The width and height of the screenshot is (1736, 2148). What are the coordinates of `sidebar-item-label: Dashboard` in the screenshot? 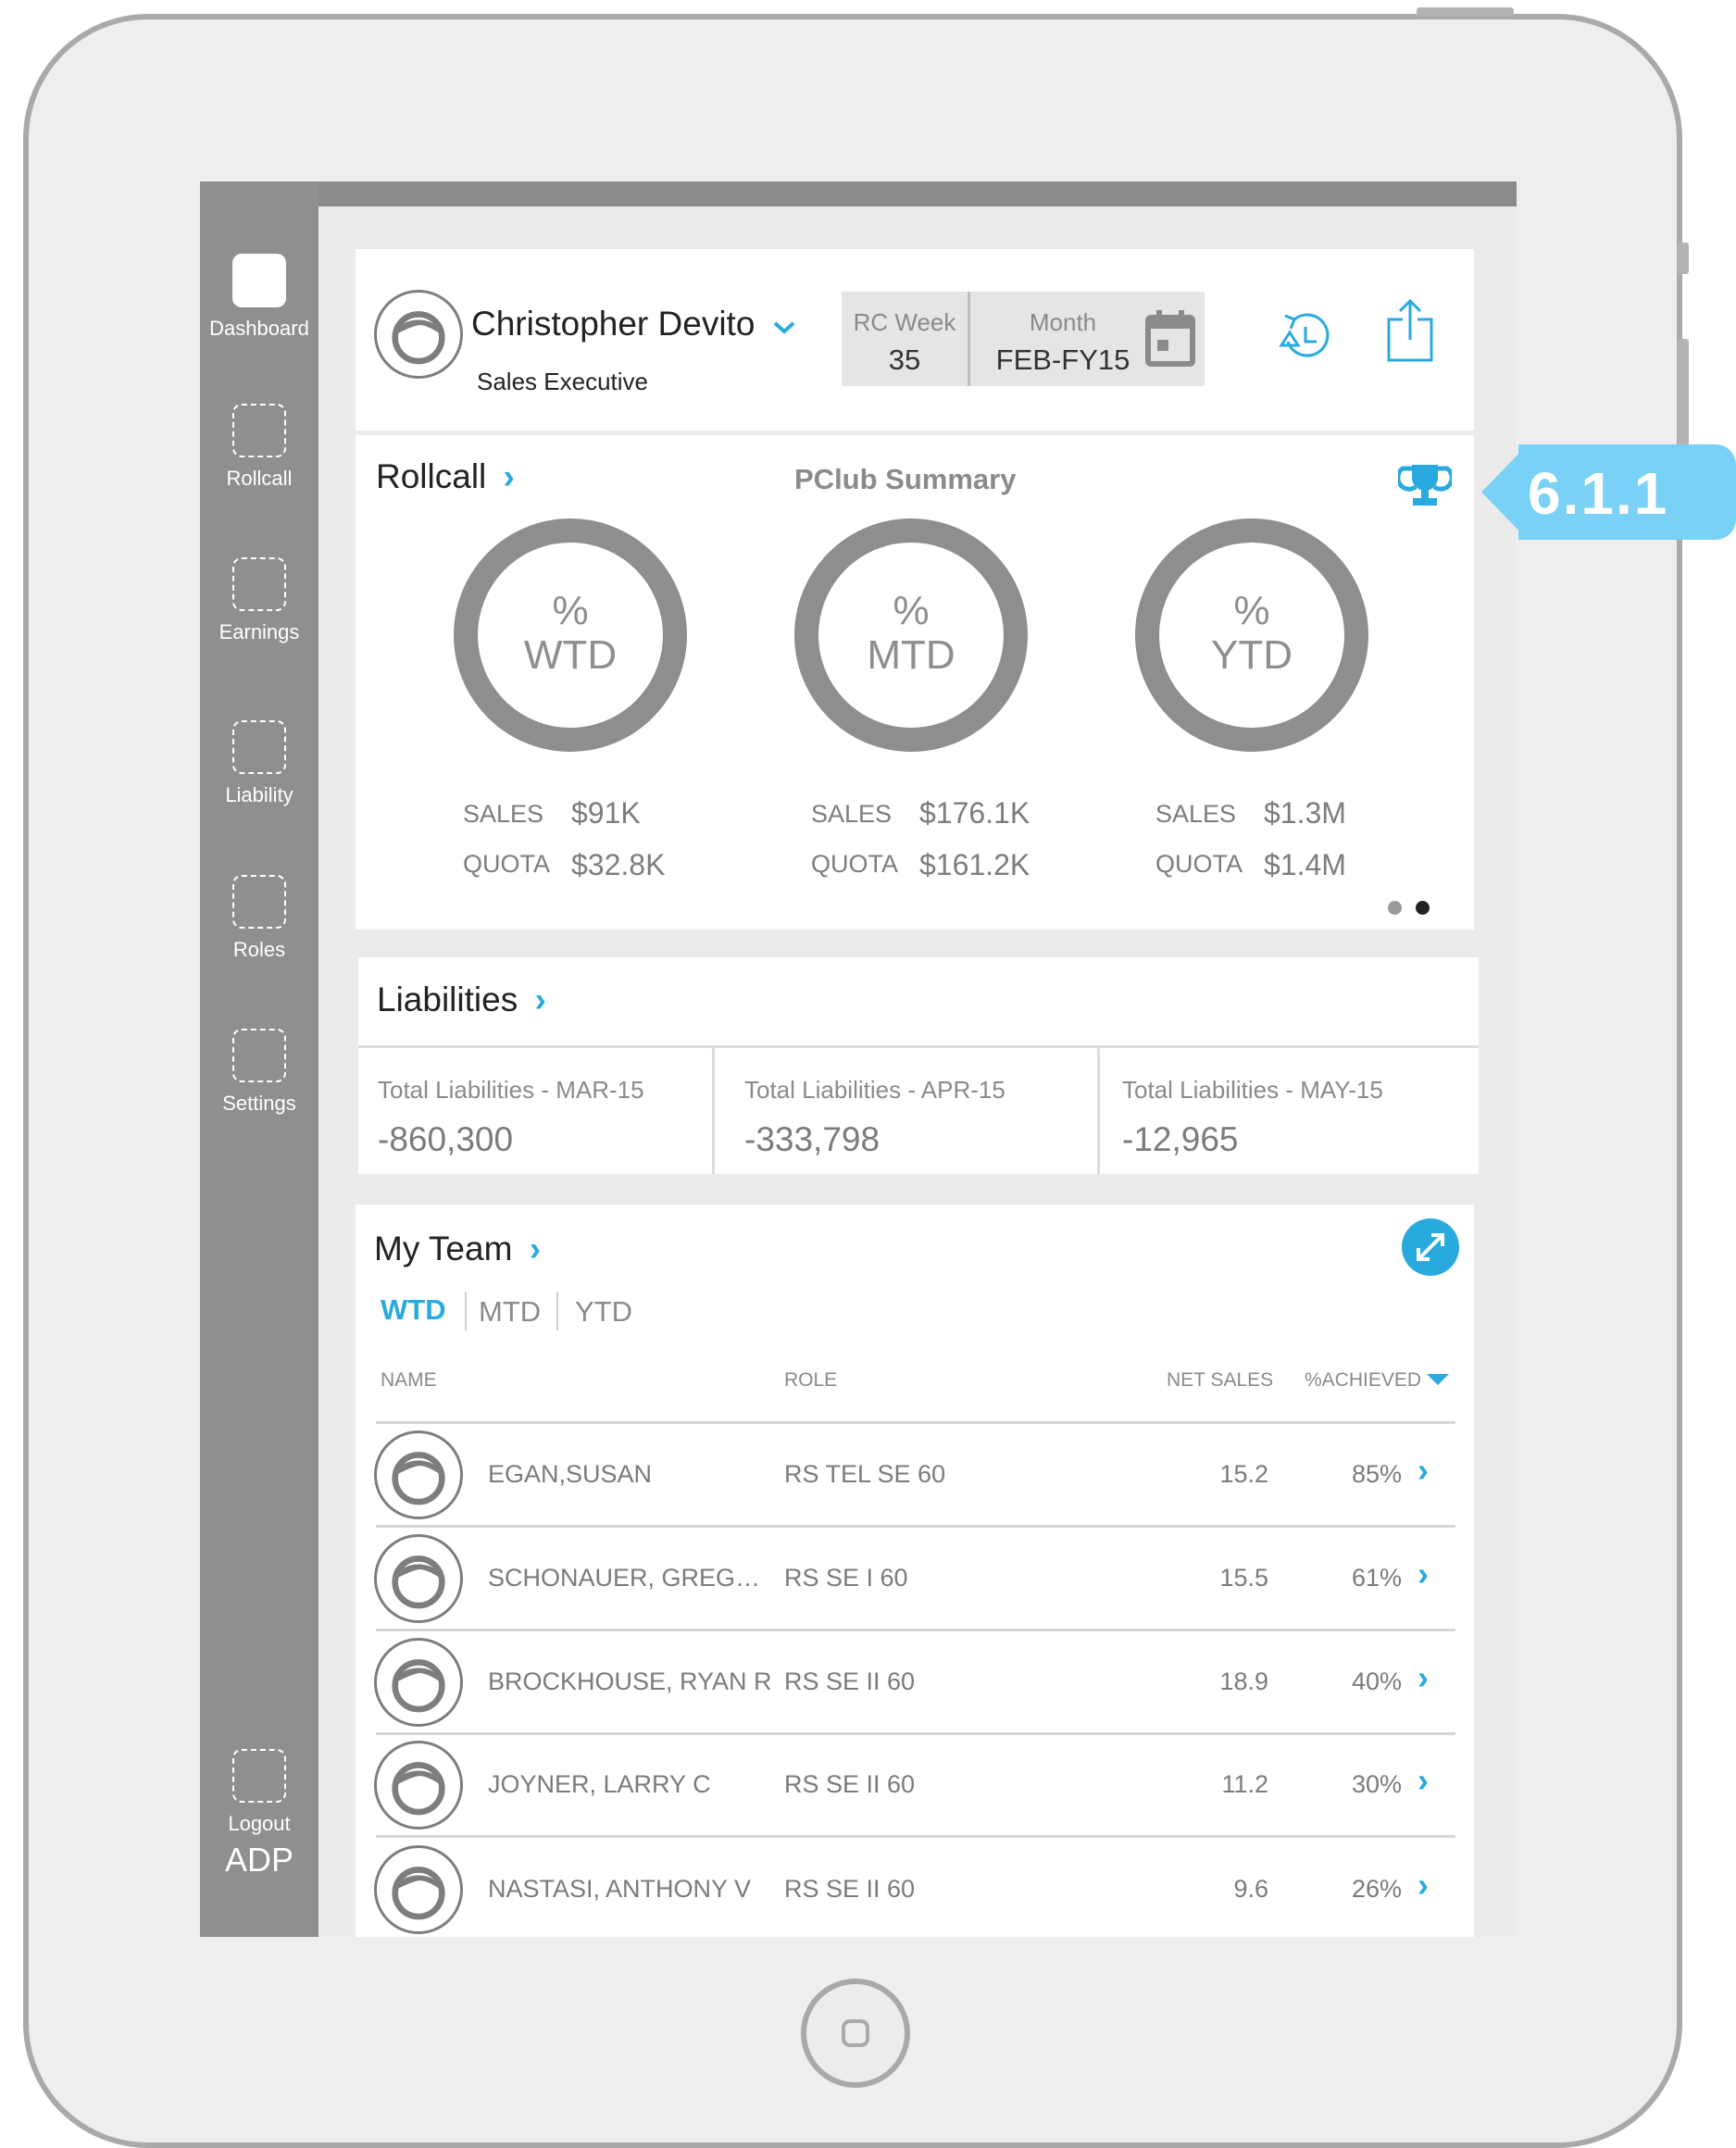 It's located at (259, 328).